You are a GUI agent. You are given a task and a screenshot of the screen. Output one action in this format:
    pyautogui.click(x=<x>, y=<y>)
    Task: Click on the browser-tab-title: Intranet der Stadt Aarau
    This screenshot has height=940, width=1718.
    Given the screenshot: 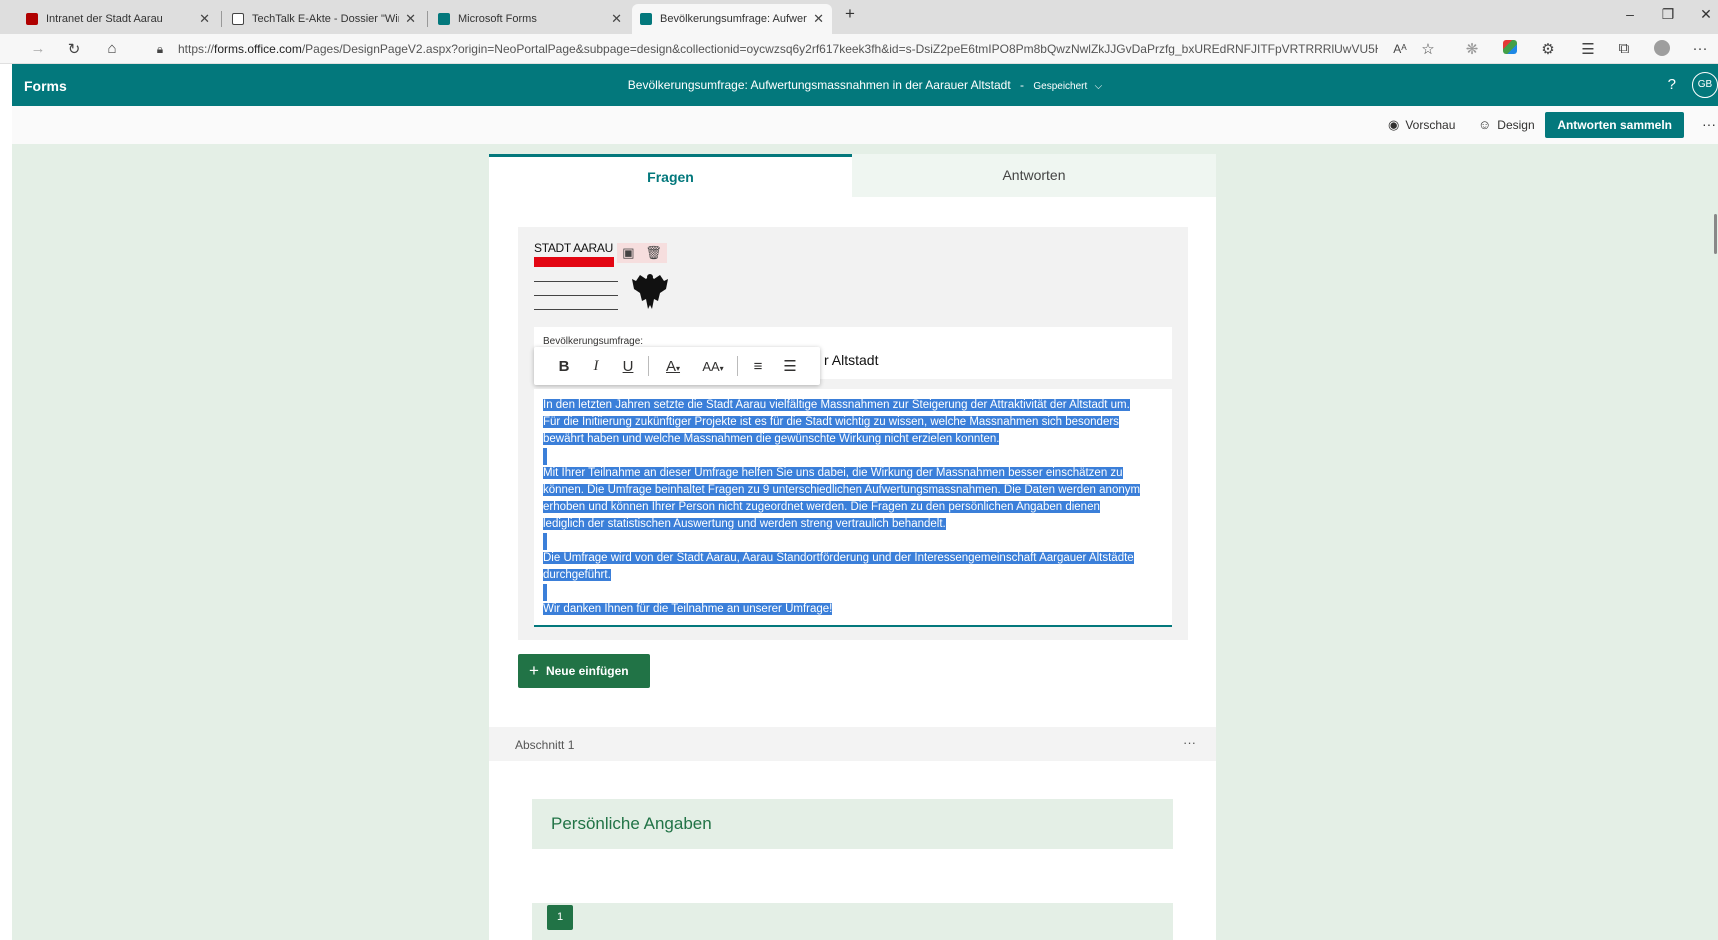 What is the action you would take?
    pyautogui.click(x=104, y=19)
    